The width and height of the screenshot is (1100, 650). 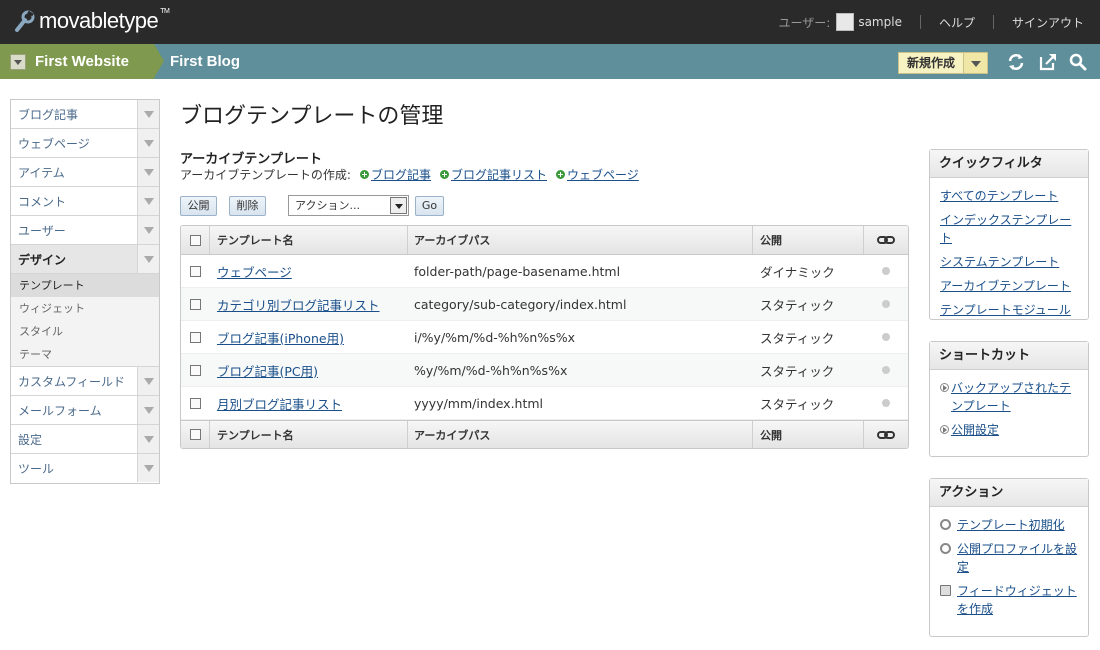 I want to click on scope-toggle-icon, so click(x=18, y=61).